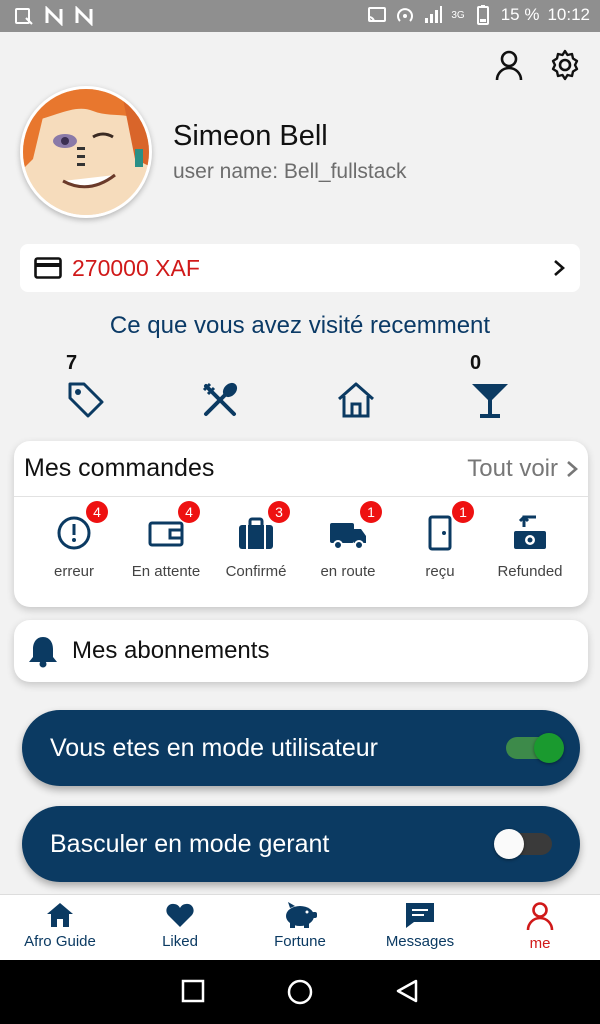  What do you see at coordinates (476, 363) in the screenshot?
I see `visited-count: 0` at bounding box center [476, 363].